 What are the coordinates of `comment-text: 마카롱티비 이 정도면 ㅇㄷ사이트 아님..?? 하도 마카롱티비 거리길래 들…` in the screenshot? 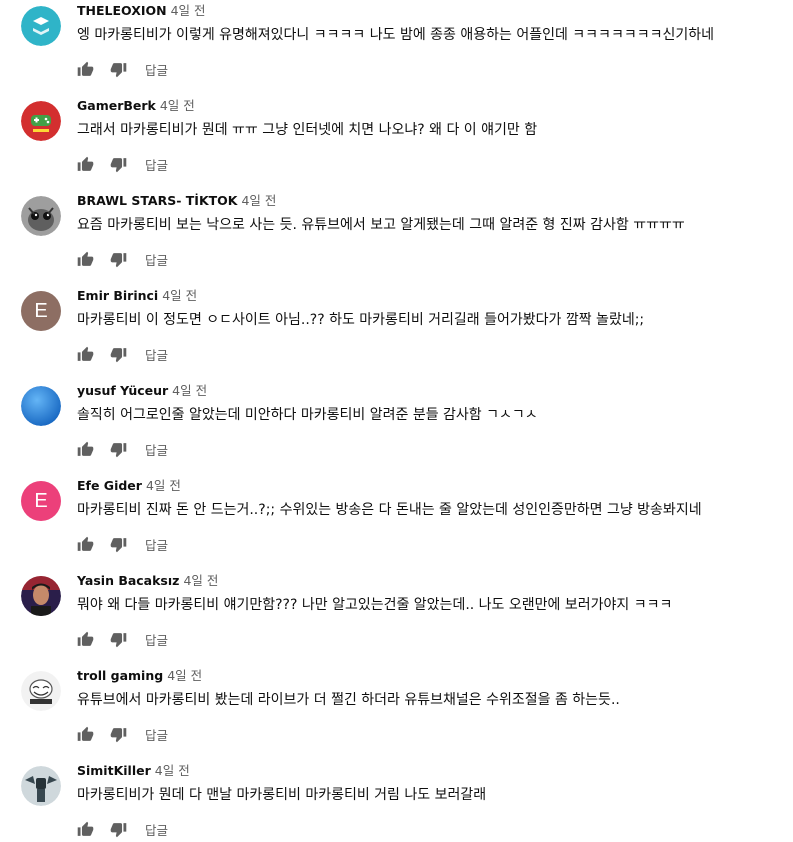 It's located at (361, 320).